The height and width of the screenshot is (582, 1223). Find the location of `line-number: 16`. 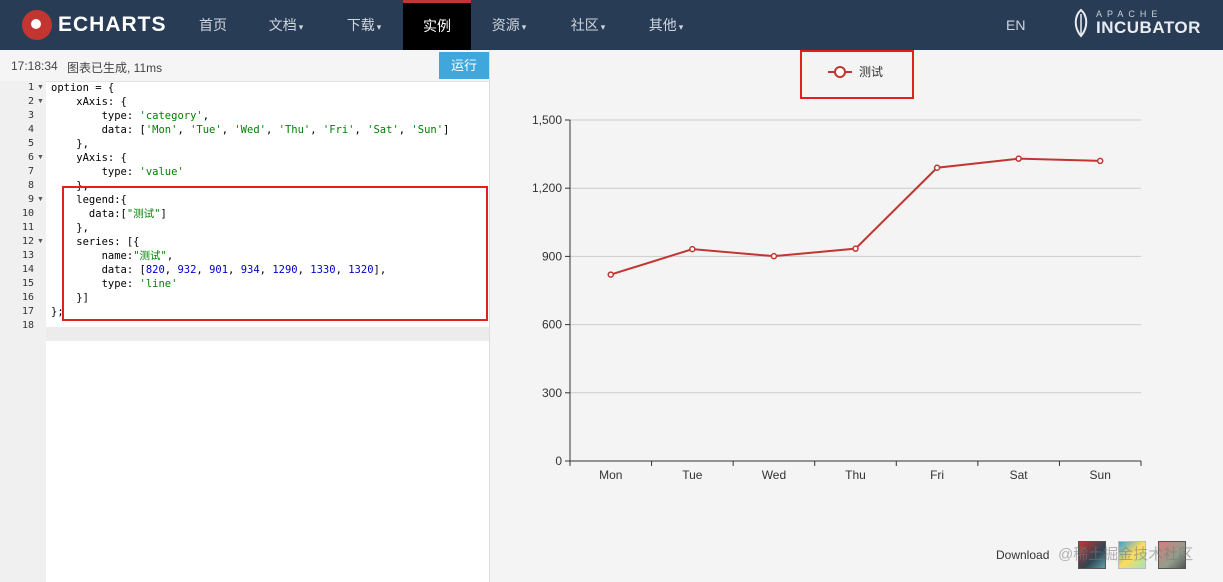

line-number: 16 is located at coordinates (27, 297).